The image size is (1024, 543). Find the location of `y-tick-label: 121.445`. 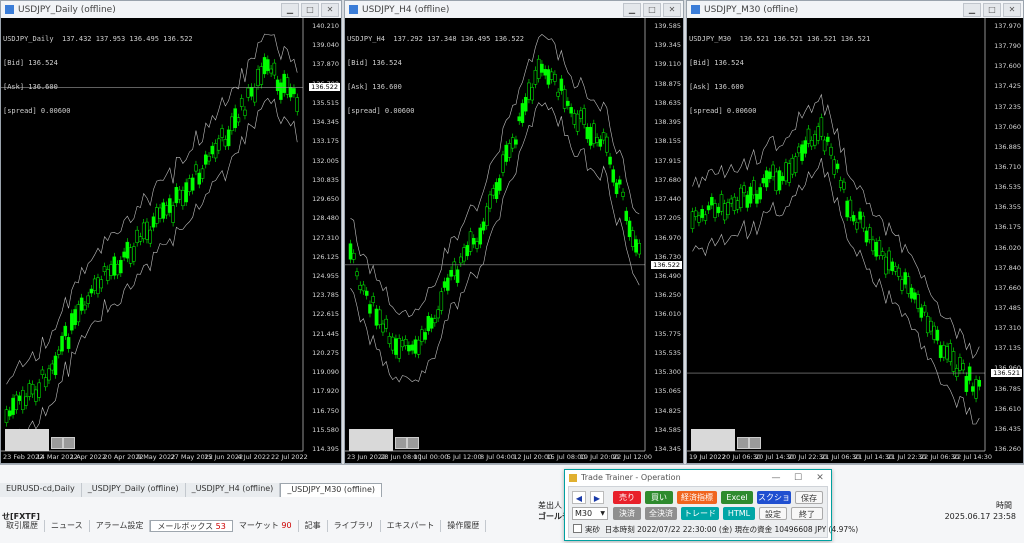

y-tick-label: 121.445 is located at coordinates (325, 333).